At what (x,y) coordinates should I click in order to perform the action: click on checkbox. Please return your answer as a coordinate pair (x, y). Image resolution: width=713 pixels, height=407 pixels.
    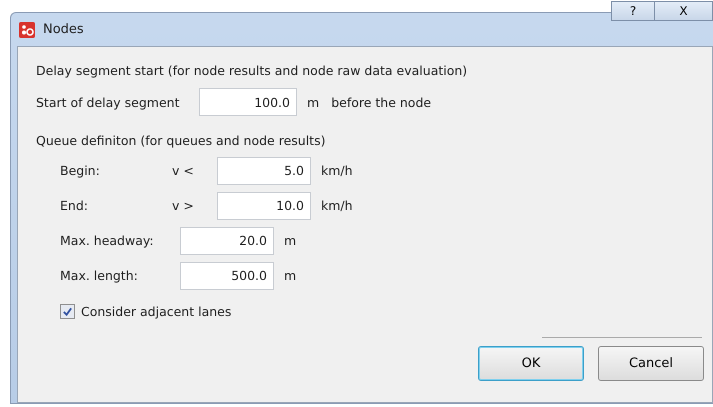
    Looking at the image, I should click on (67, 311).